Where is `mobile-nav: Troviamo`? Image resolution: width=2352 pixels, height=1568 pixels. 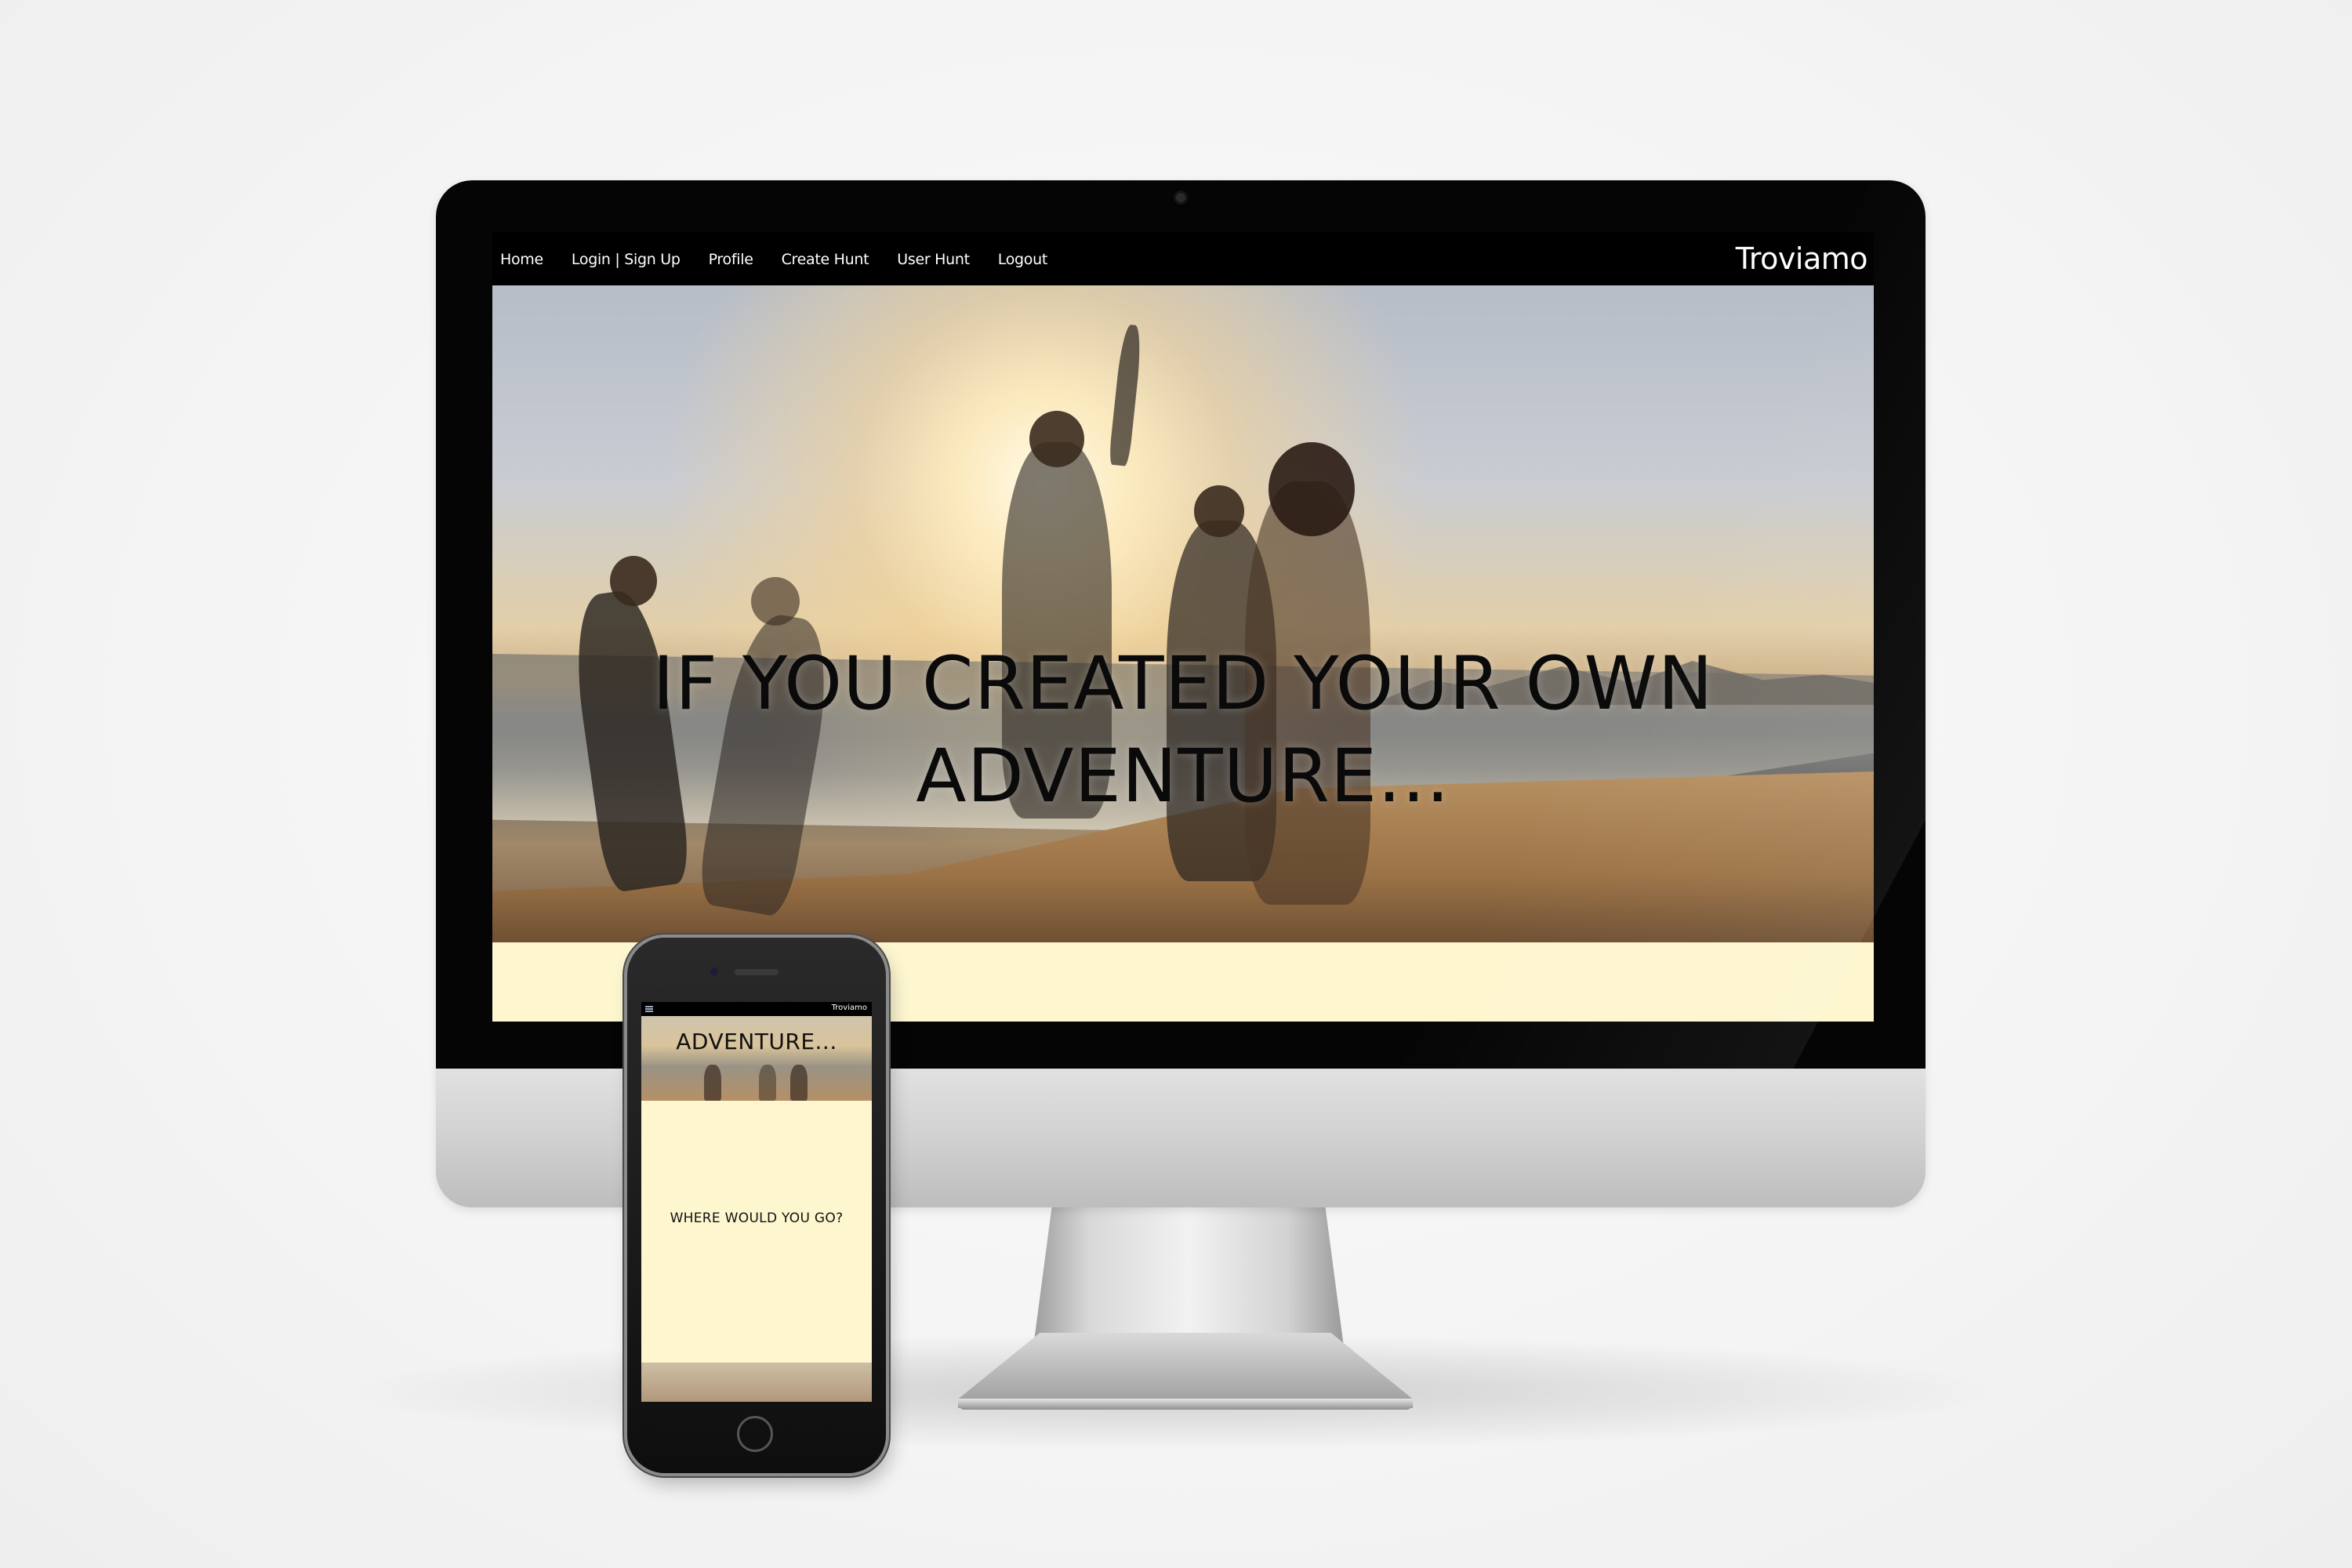 mobile-nav: Troviamo is located at coordinates (756, 1009).